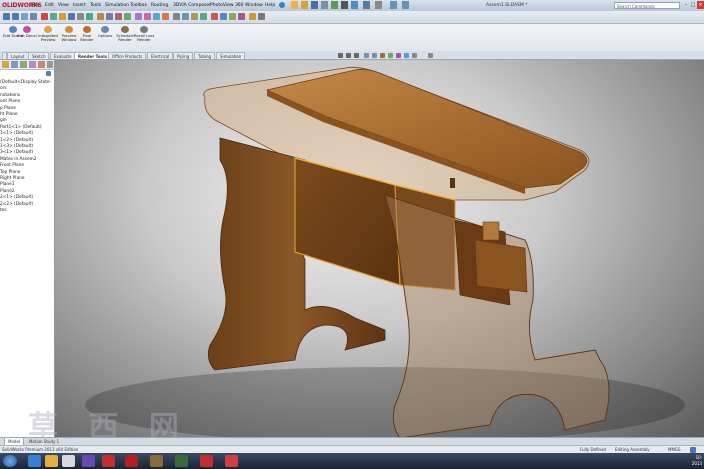 The height and width of the screenshot is (469, 704). What do you see at coordinates (32, 64) in the screenshot?
I see `dimxpert-tab-icon` at bounding box center [32, 64].